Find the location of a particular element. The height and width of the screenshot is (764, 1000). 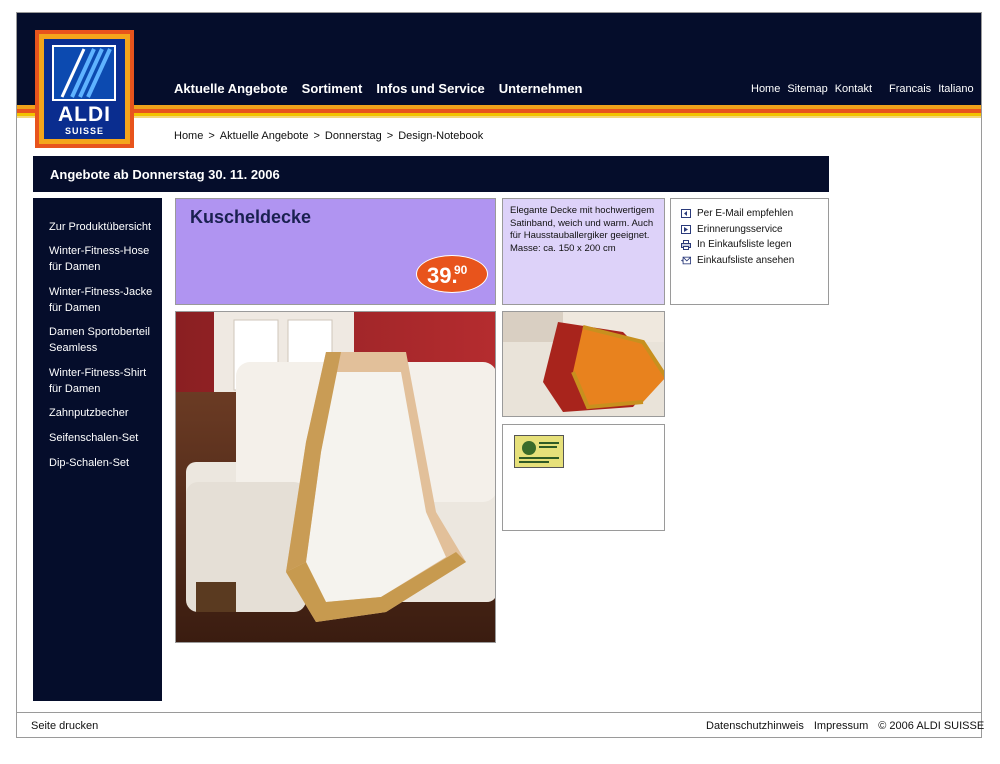

breadcrumb-current: Design-Notebook is located at coordinates (441, 136).